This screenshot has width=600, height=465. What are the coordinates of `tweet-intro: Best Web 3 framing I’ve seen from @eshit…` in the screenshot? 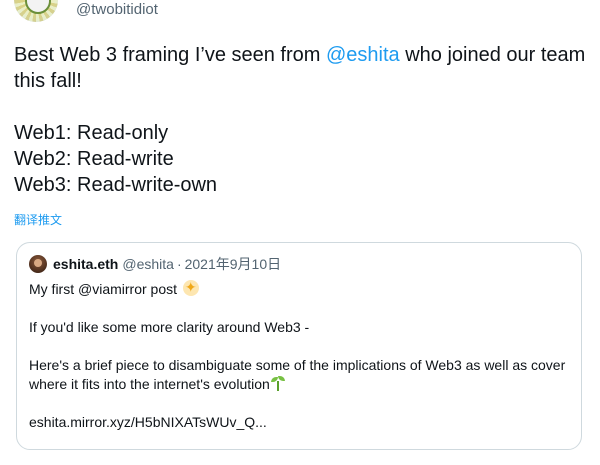 It's located at (301, 68).